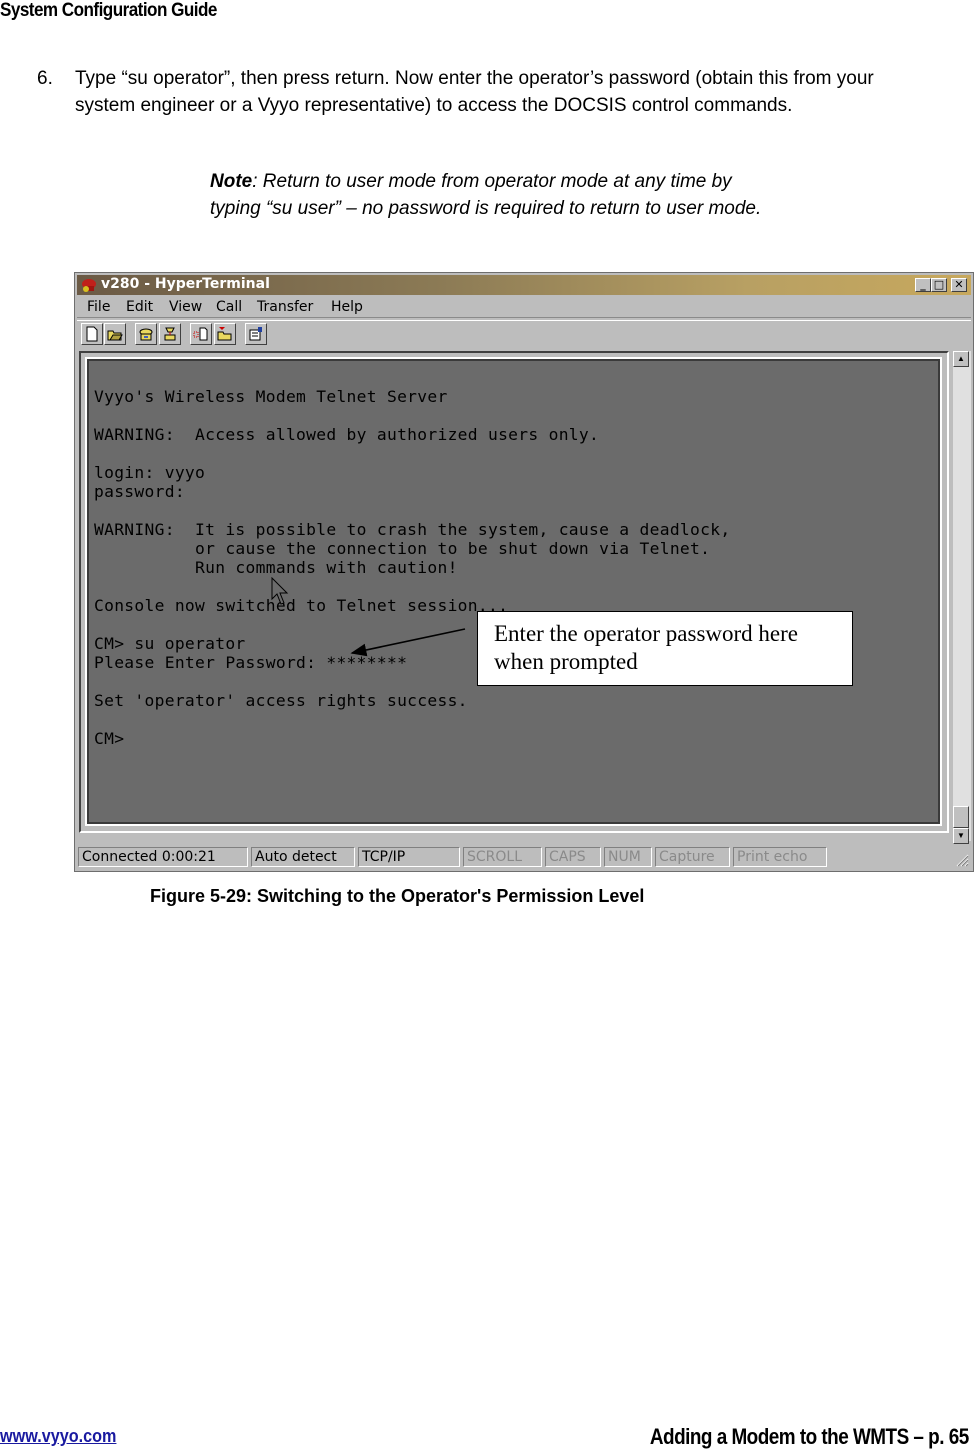 Image resolution: width=975 pixels, height=1451 pixels. What do you see at coordinates (959, 285) in the screenshot?
I see `close-button: ✕` at bounding box center [959, 285].